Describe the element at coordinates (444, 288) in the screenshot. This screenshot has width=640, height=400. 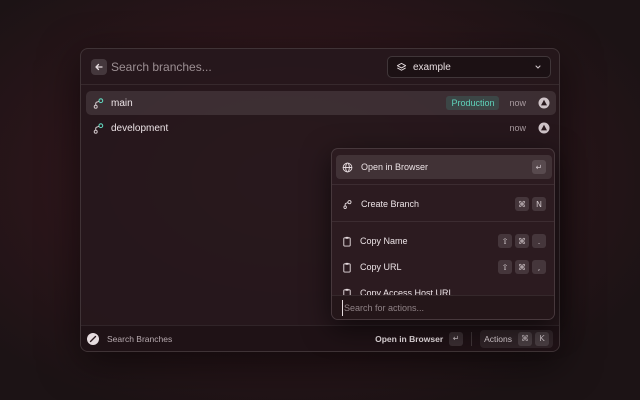
I see `menu-item-copy-access-host-url: Copy Access Host URL` at that location.